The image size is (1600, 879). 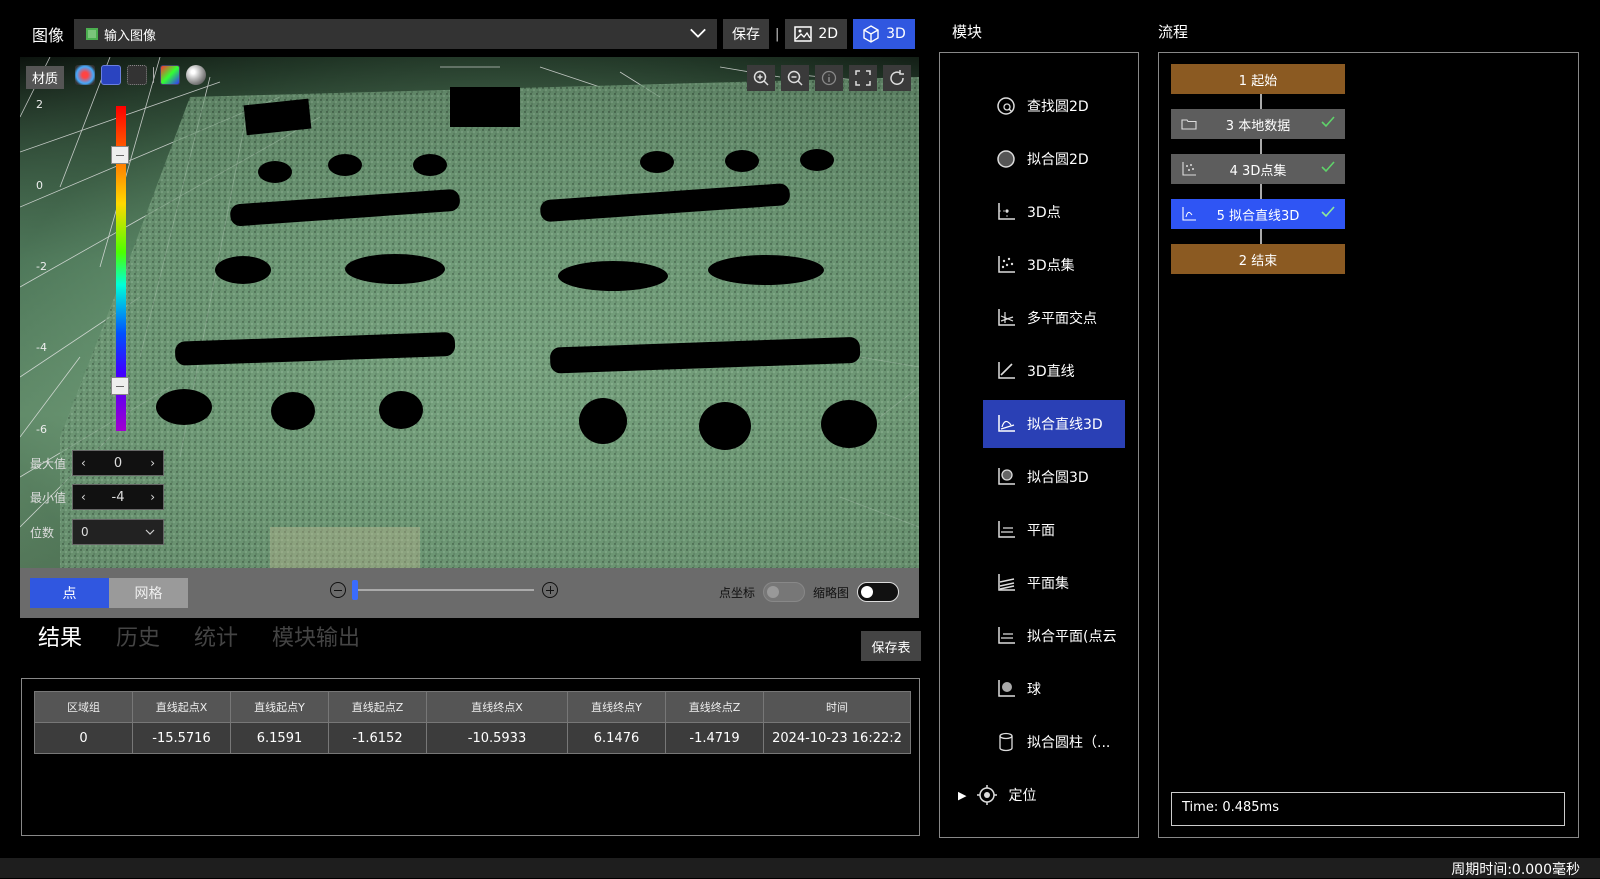 What do you see at coordinates (1058, 478) in the screenshot?
I see `module-label: 拟合圆3D` at bounding box center [1058, 478].